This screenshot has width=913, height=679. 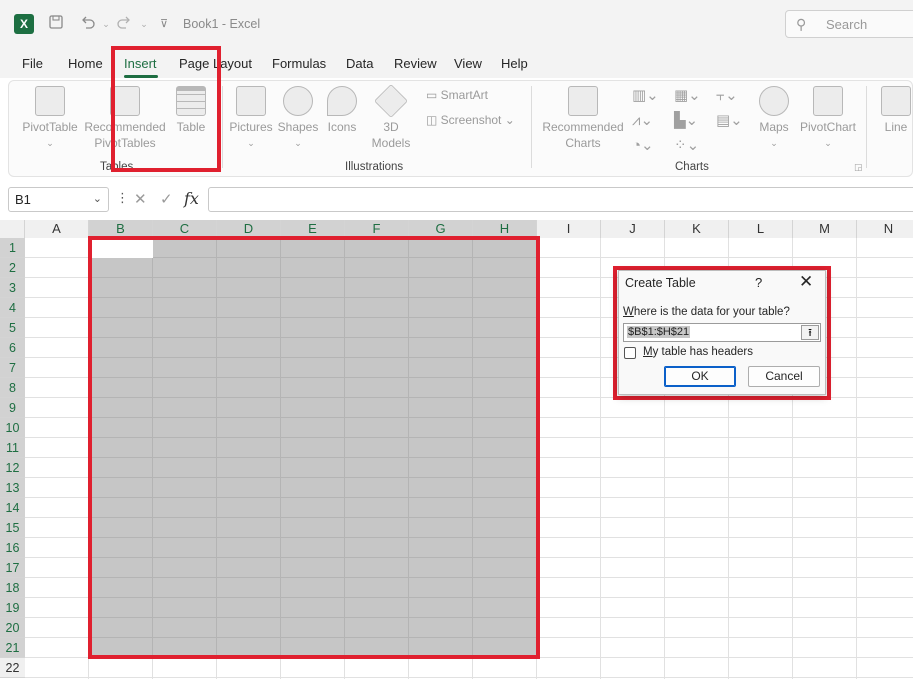 I want to click on headers-checkbox, so click(x=630, y=353).